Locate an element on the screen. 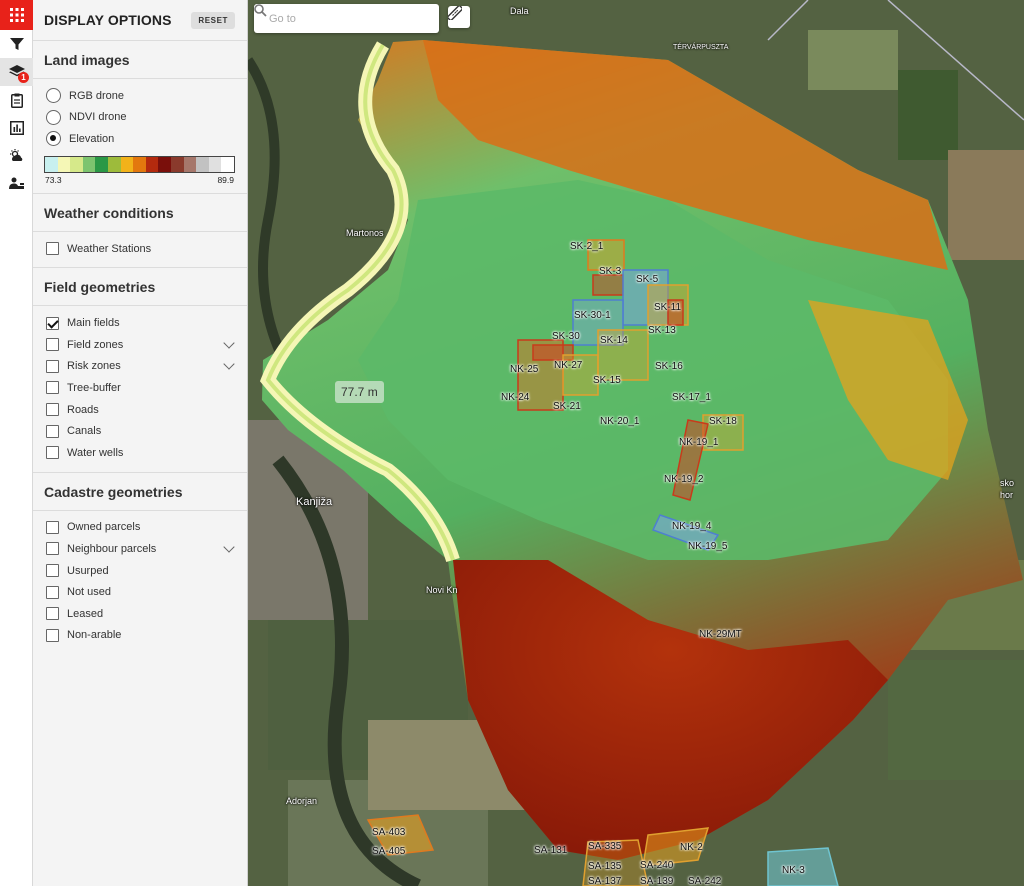 The height and width of the screenshot is (886, 1024). field-label: SA-131 is located at coordinates (550, 850).